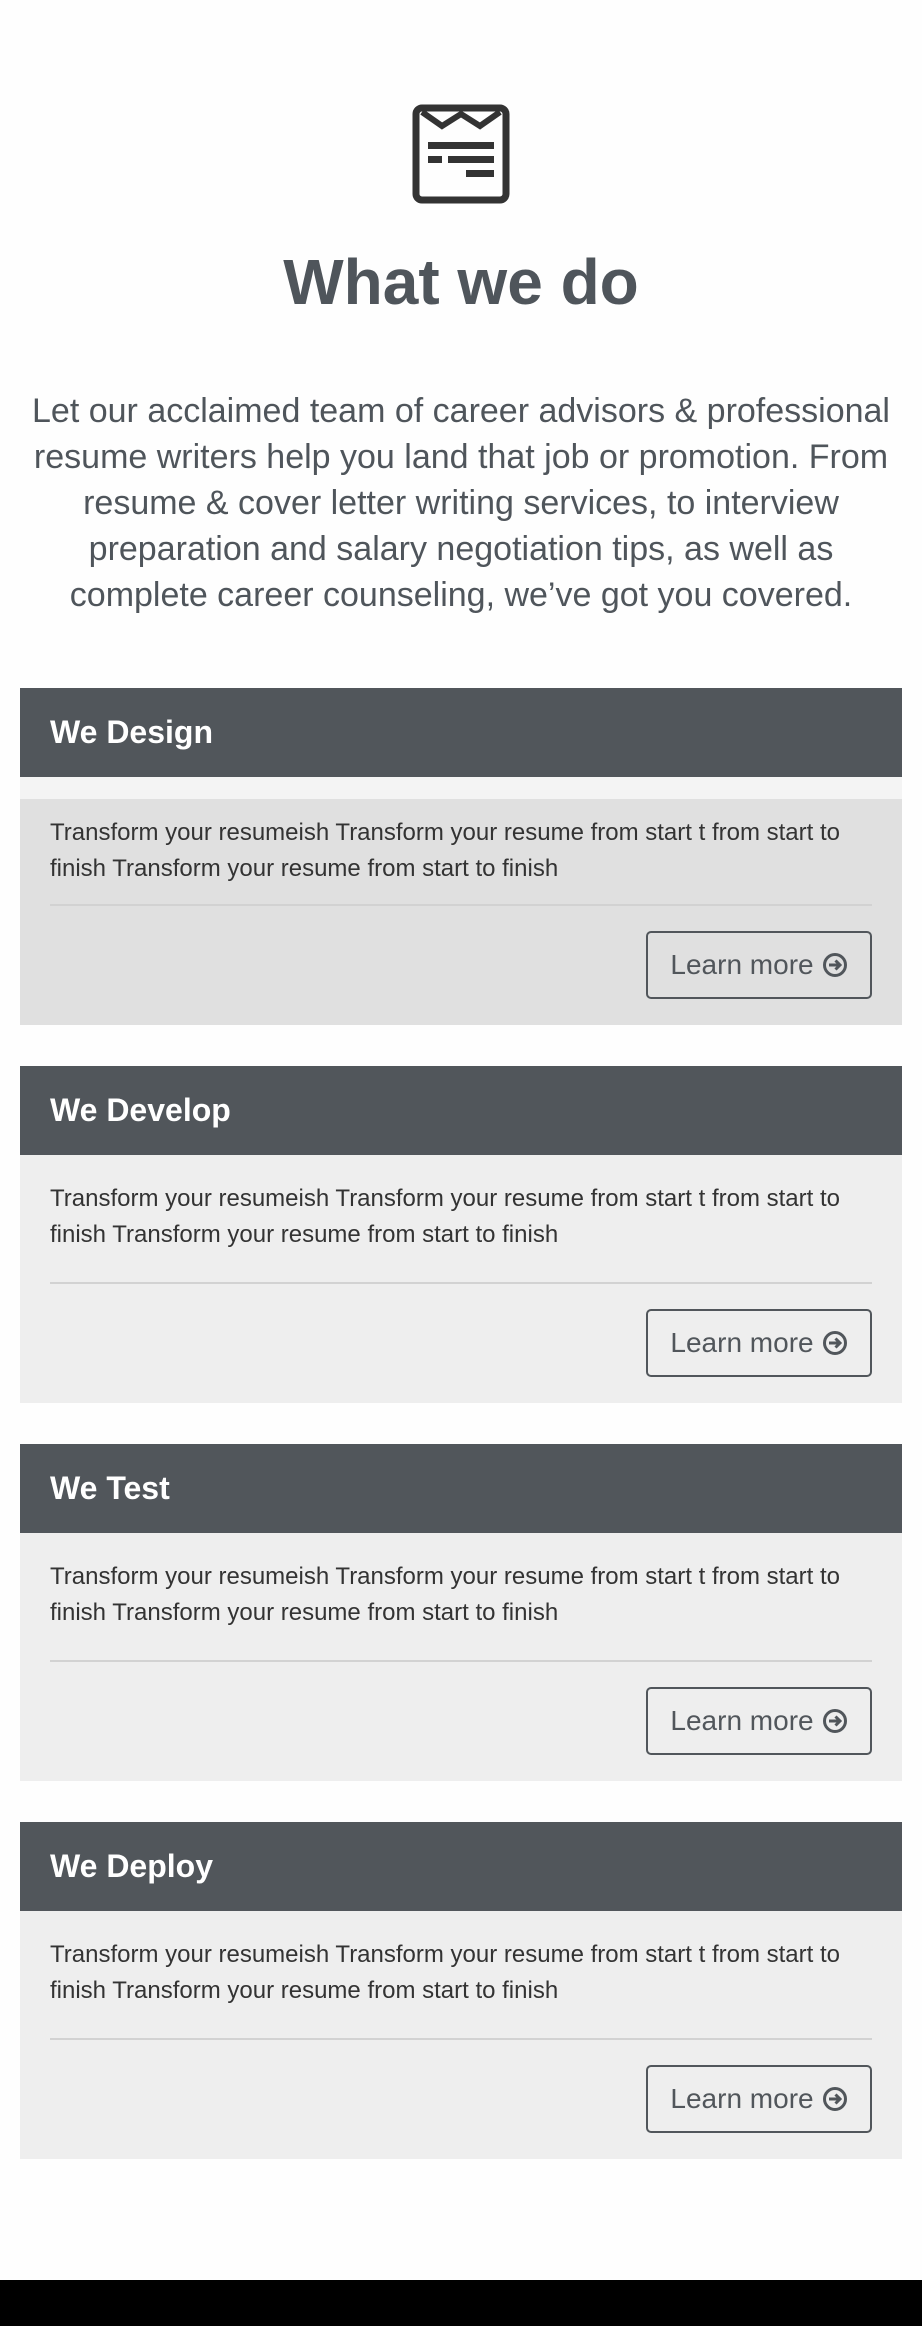  I want to click on card-title: We Develop, so click(140, 1110).